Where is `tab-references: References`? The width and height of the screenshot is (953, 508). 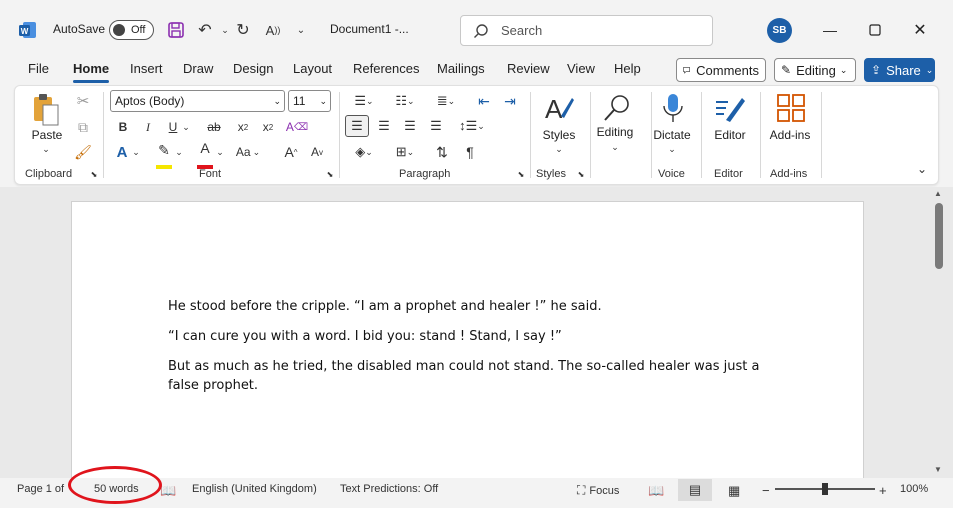
tab-references: References is located at coordinates (386, 68).